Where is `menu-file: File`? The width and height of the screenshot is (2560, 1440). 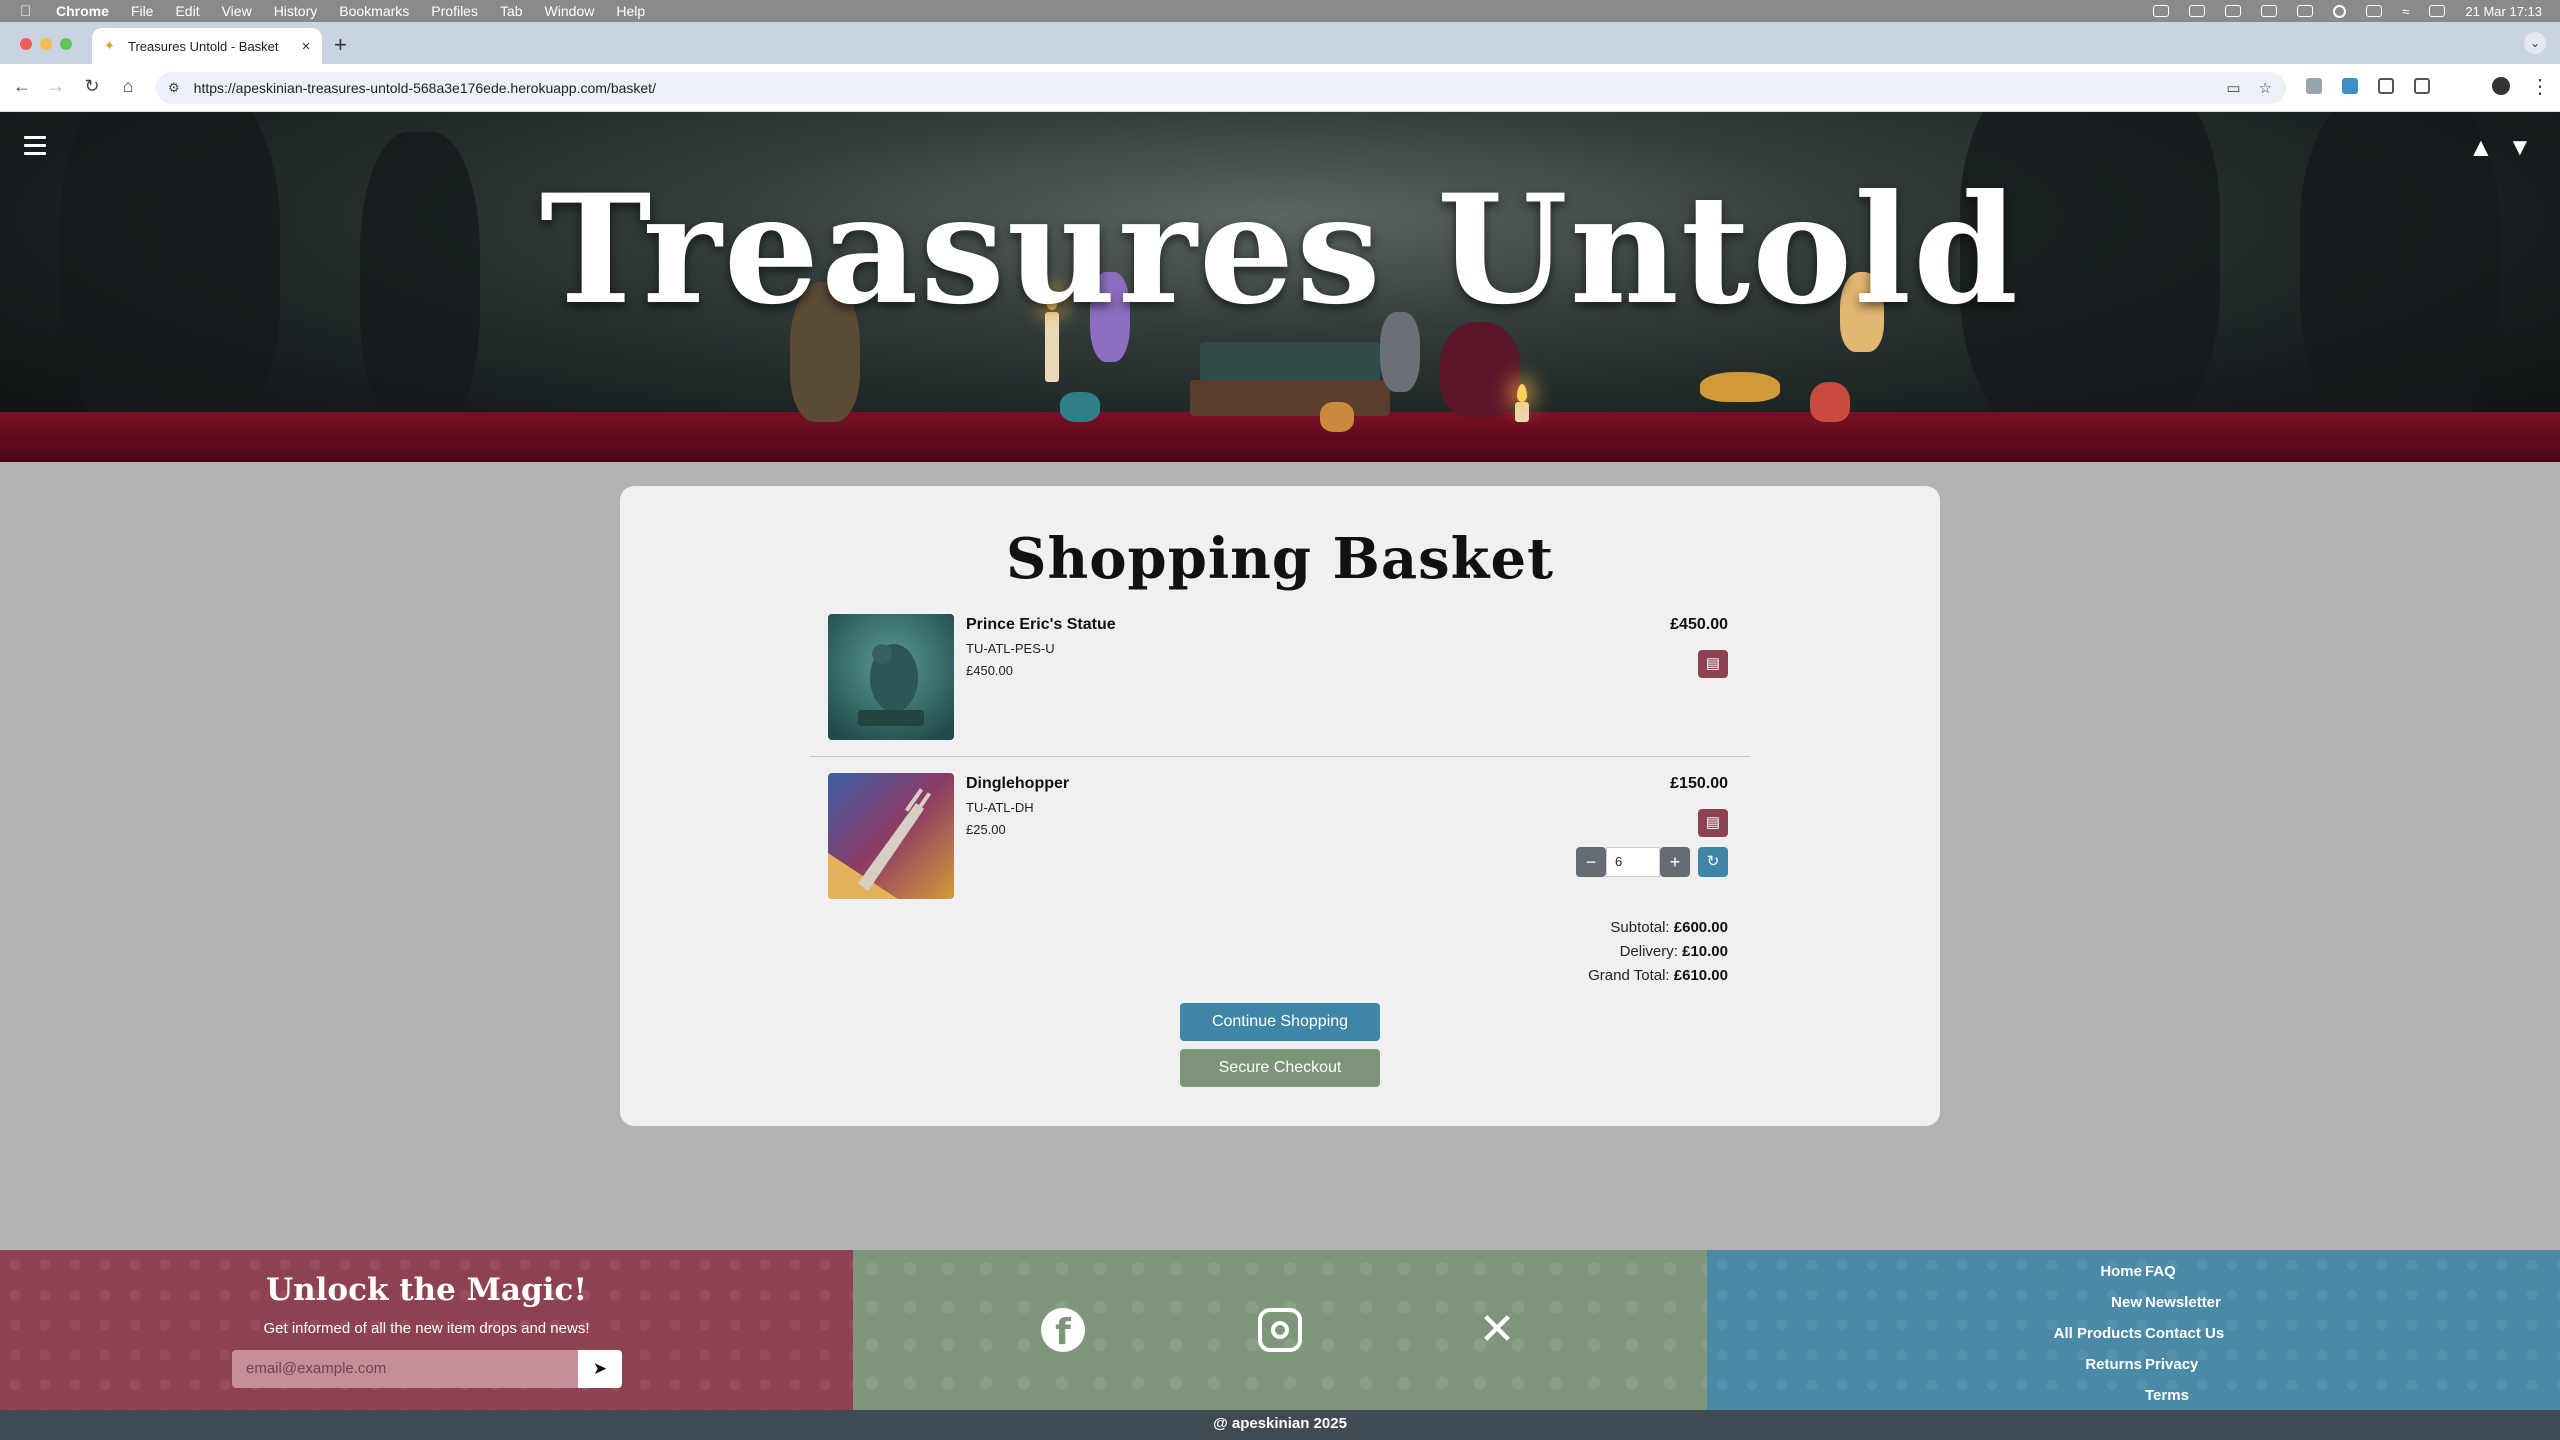
menu-file: File is located at coordinates (142, 11).